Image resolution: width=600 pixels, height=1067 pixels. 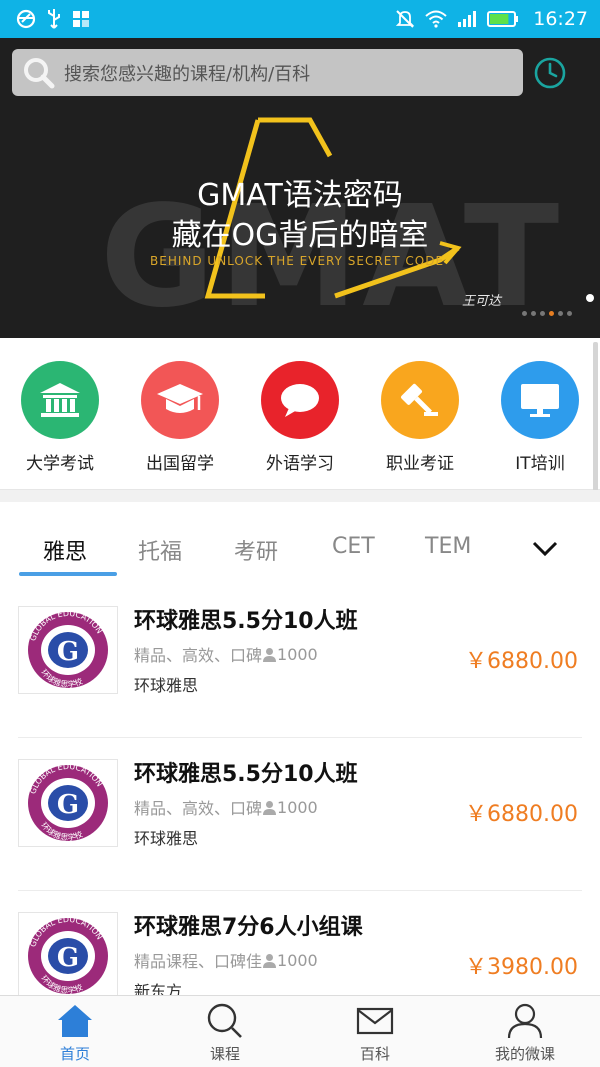 I want to click on tab-ielts: 雅思, so click(x=65, y=550).